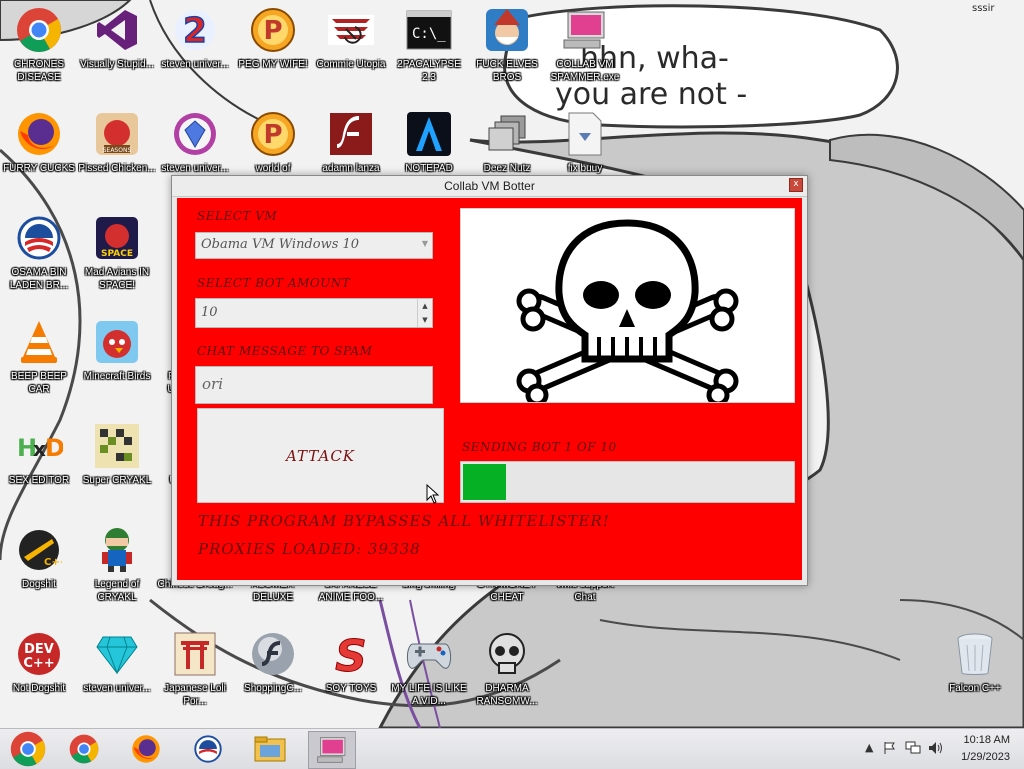 This screenshot has height=769, width=1024. What do you see at coordinates (627, 313) in the screenshot?
I see `skull-crossbones-icon` at bounding box center [627, 313].